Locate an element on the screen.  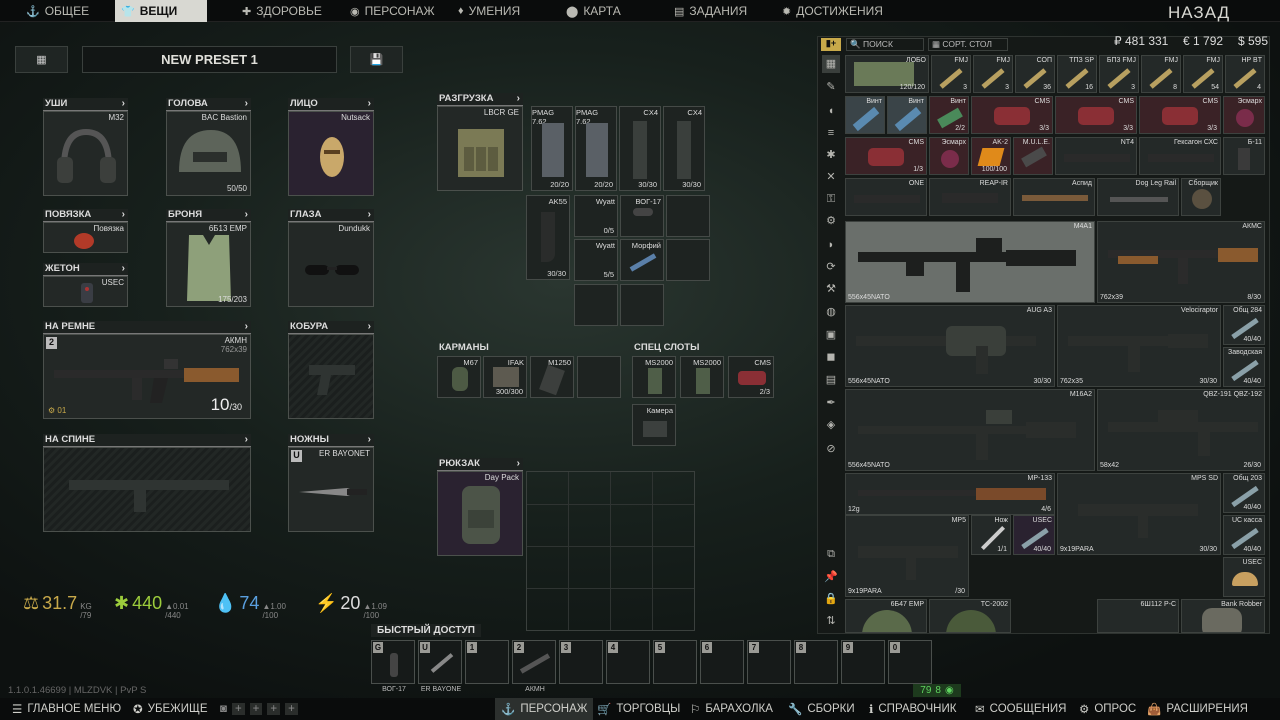
stash-item: AUG A3 556x45NATO 30/30 is located at coordinates (950, 346).